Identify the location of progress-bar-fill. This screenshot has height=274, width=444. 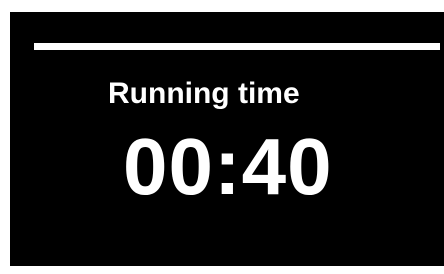
(237, 46).